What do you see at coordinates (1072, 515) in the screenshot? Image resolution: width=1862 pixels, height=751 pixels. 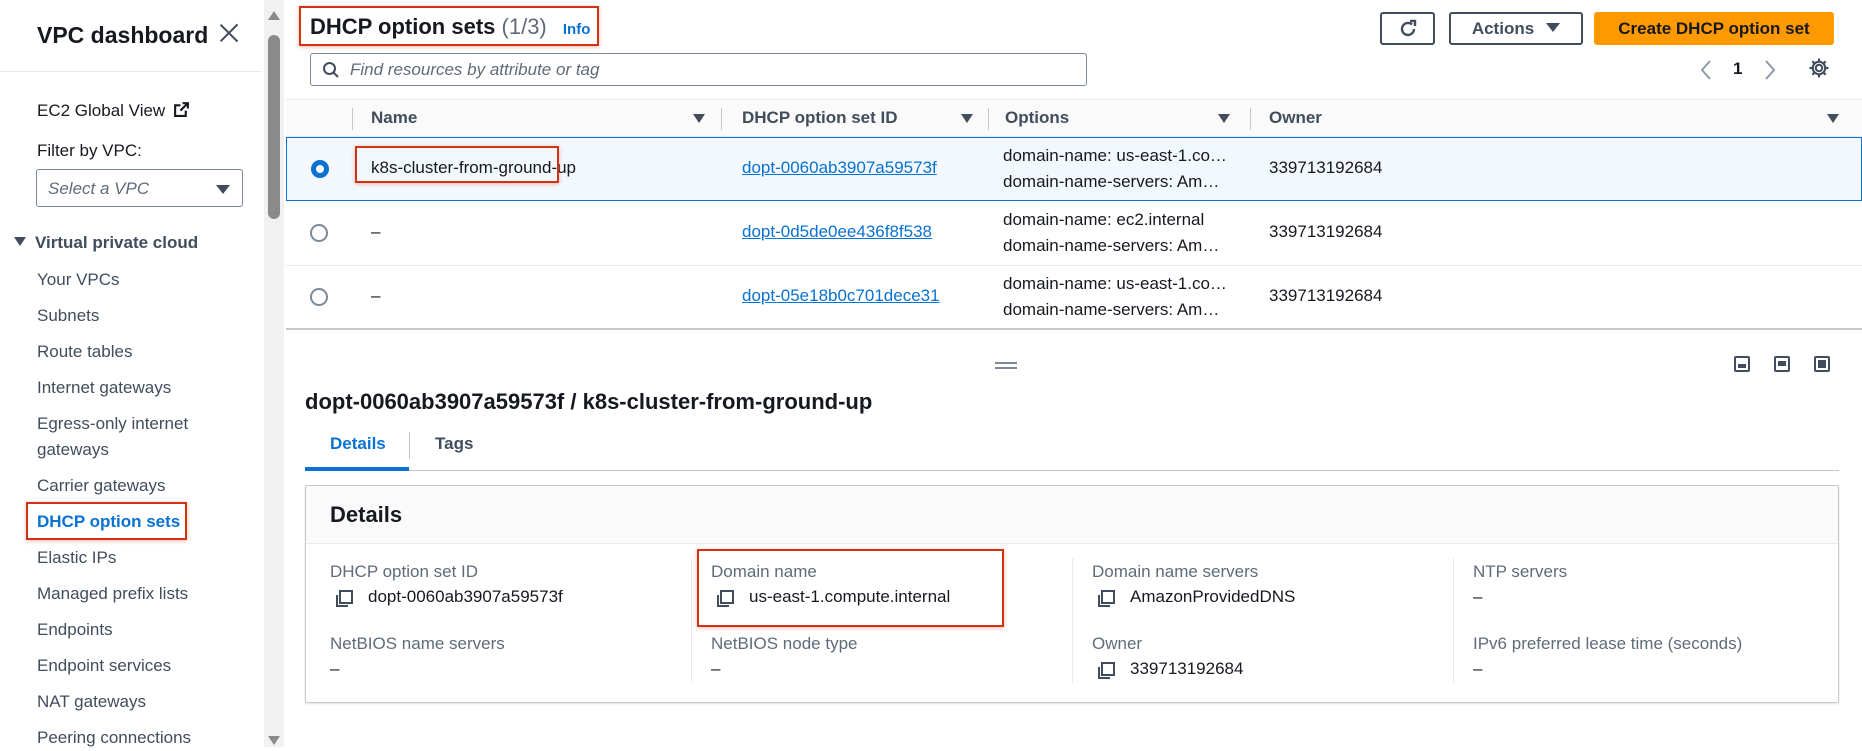 I see `details-card-header: Details` at bounding box center [1072, 515].